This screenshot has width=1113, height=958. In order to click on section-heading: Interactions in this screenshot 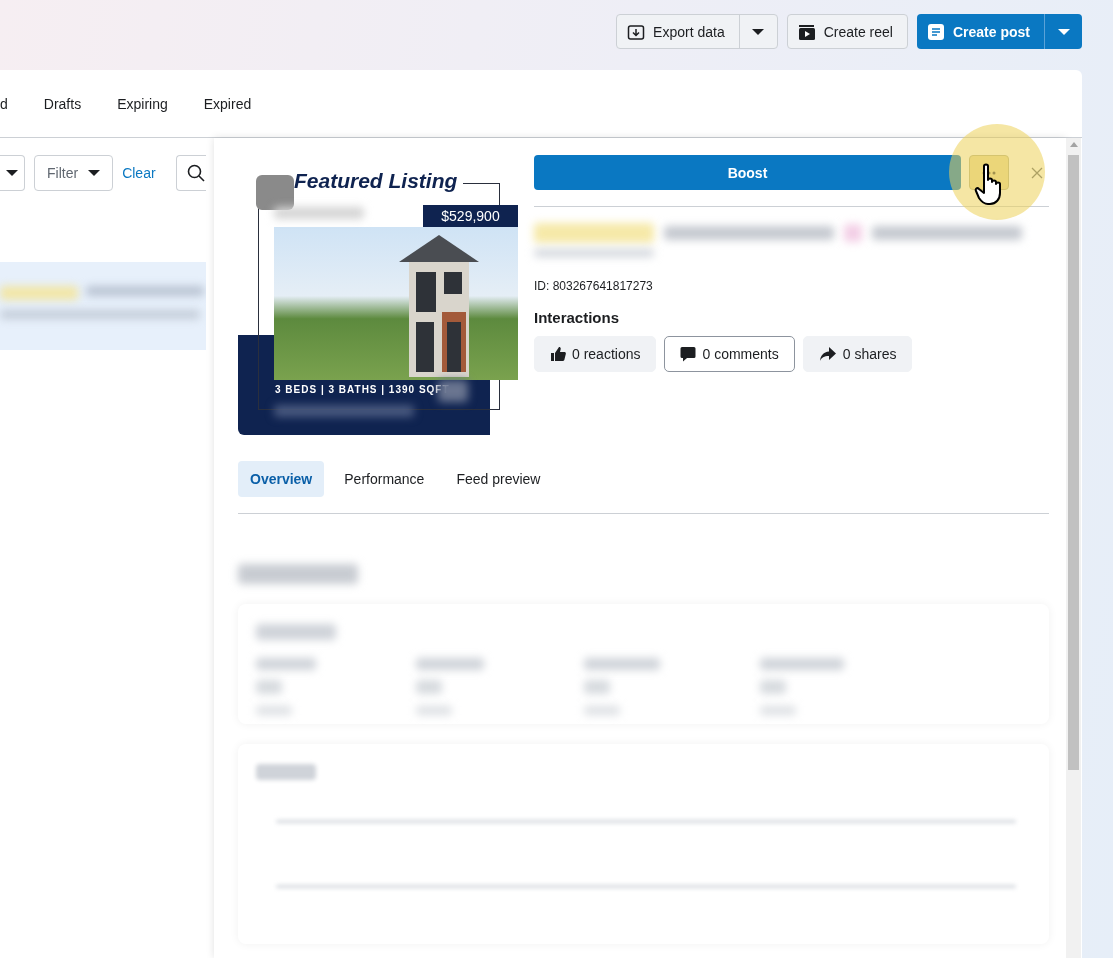, I will do `click(577, 317)`.